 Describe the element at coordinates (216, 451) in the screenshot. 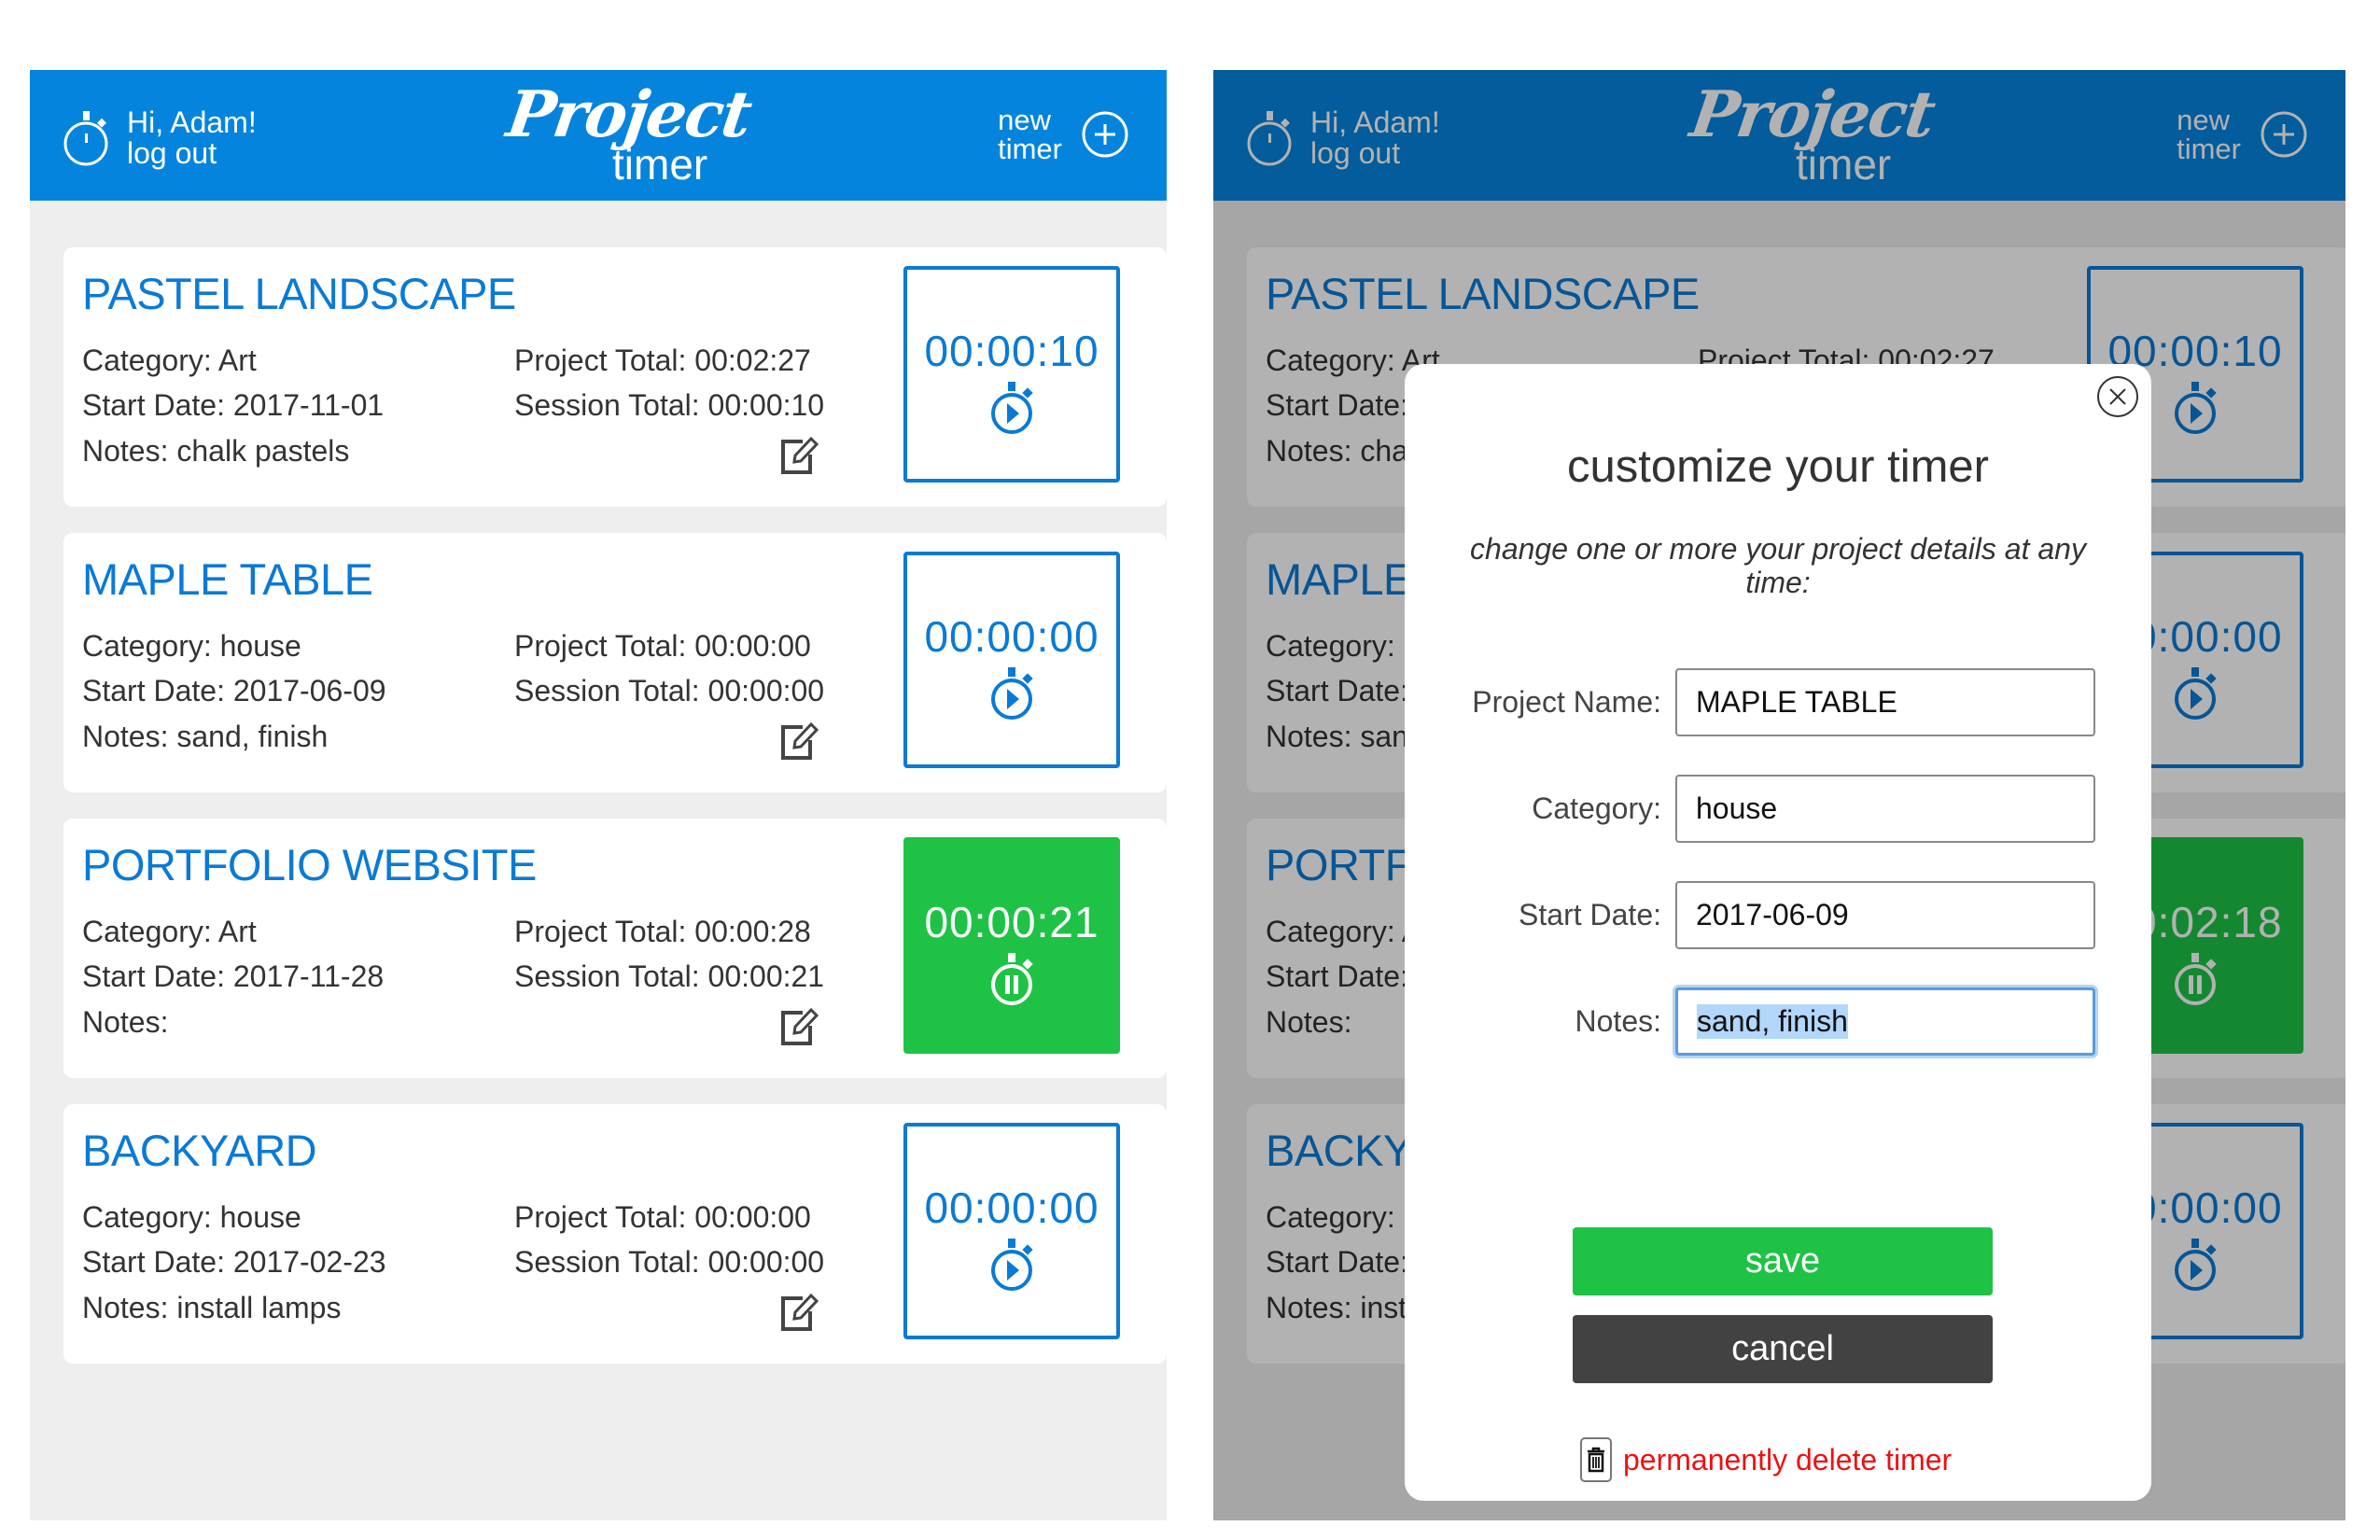

I see `project-notes: Notes: chalk pastels` at that location.